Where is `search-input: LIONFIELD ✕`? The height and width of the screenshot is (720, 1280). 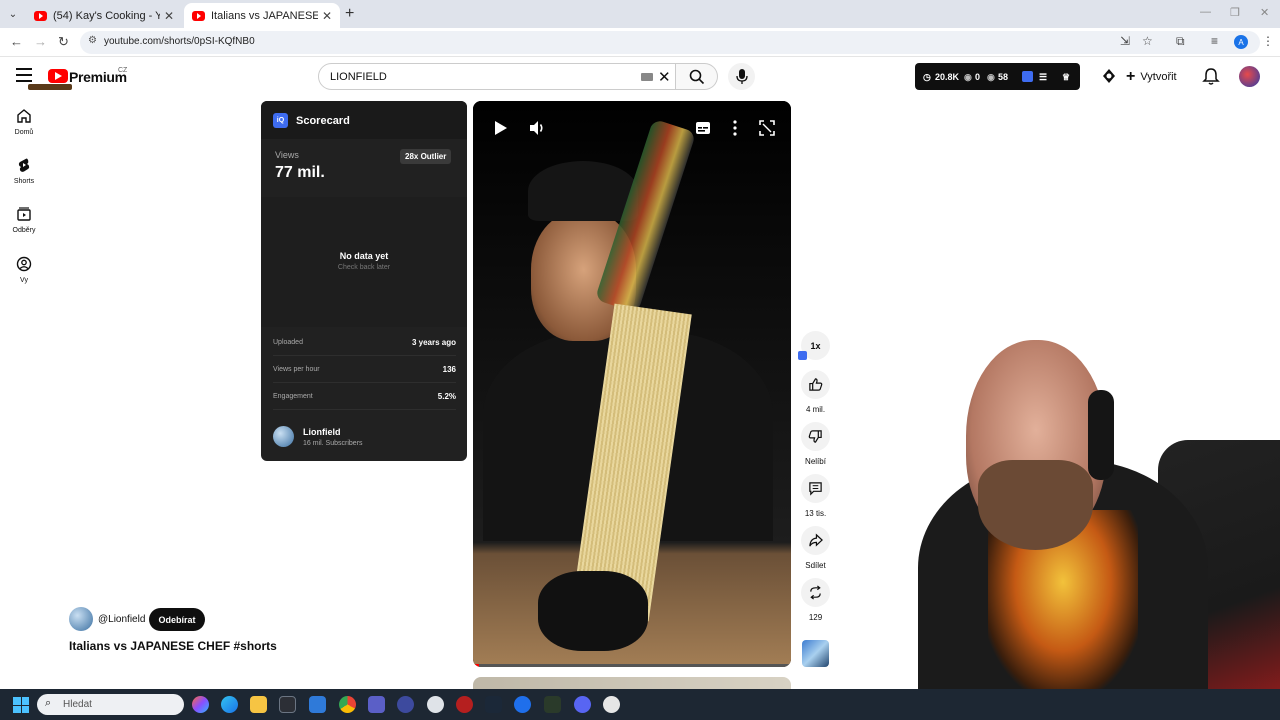 search-input: LIONFIELD ✕ is located at coordinates (497, 76).